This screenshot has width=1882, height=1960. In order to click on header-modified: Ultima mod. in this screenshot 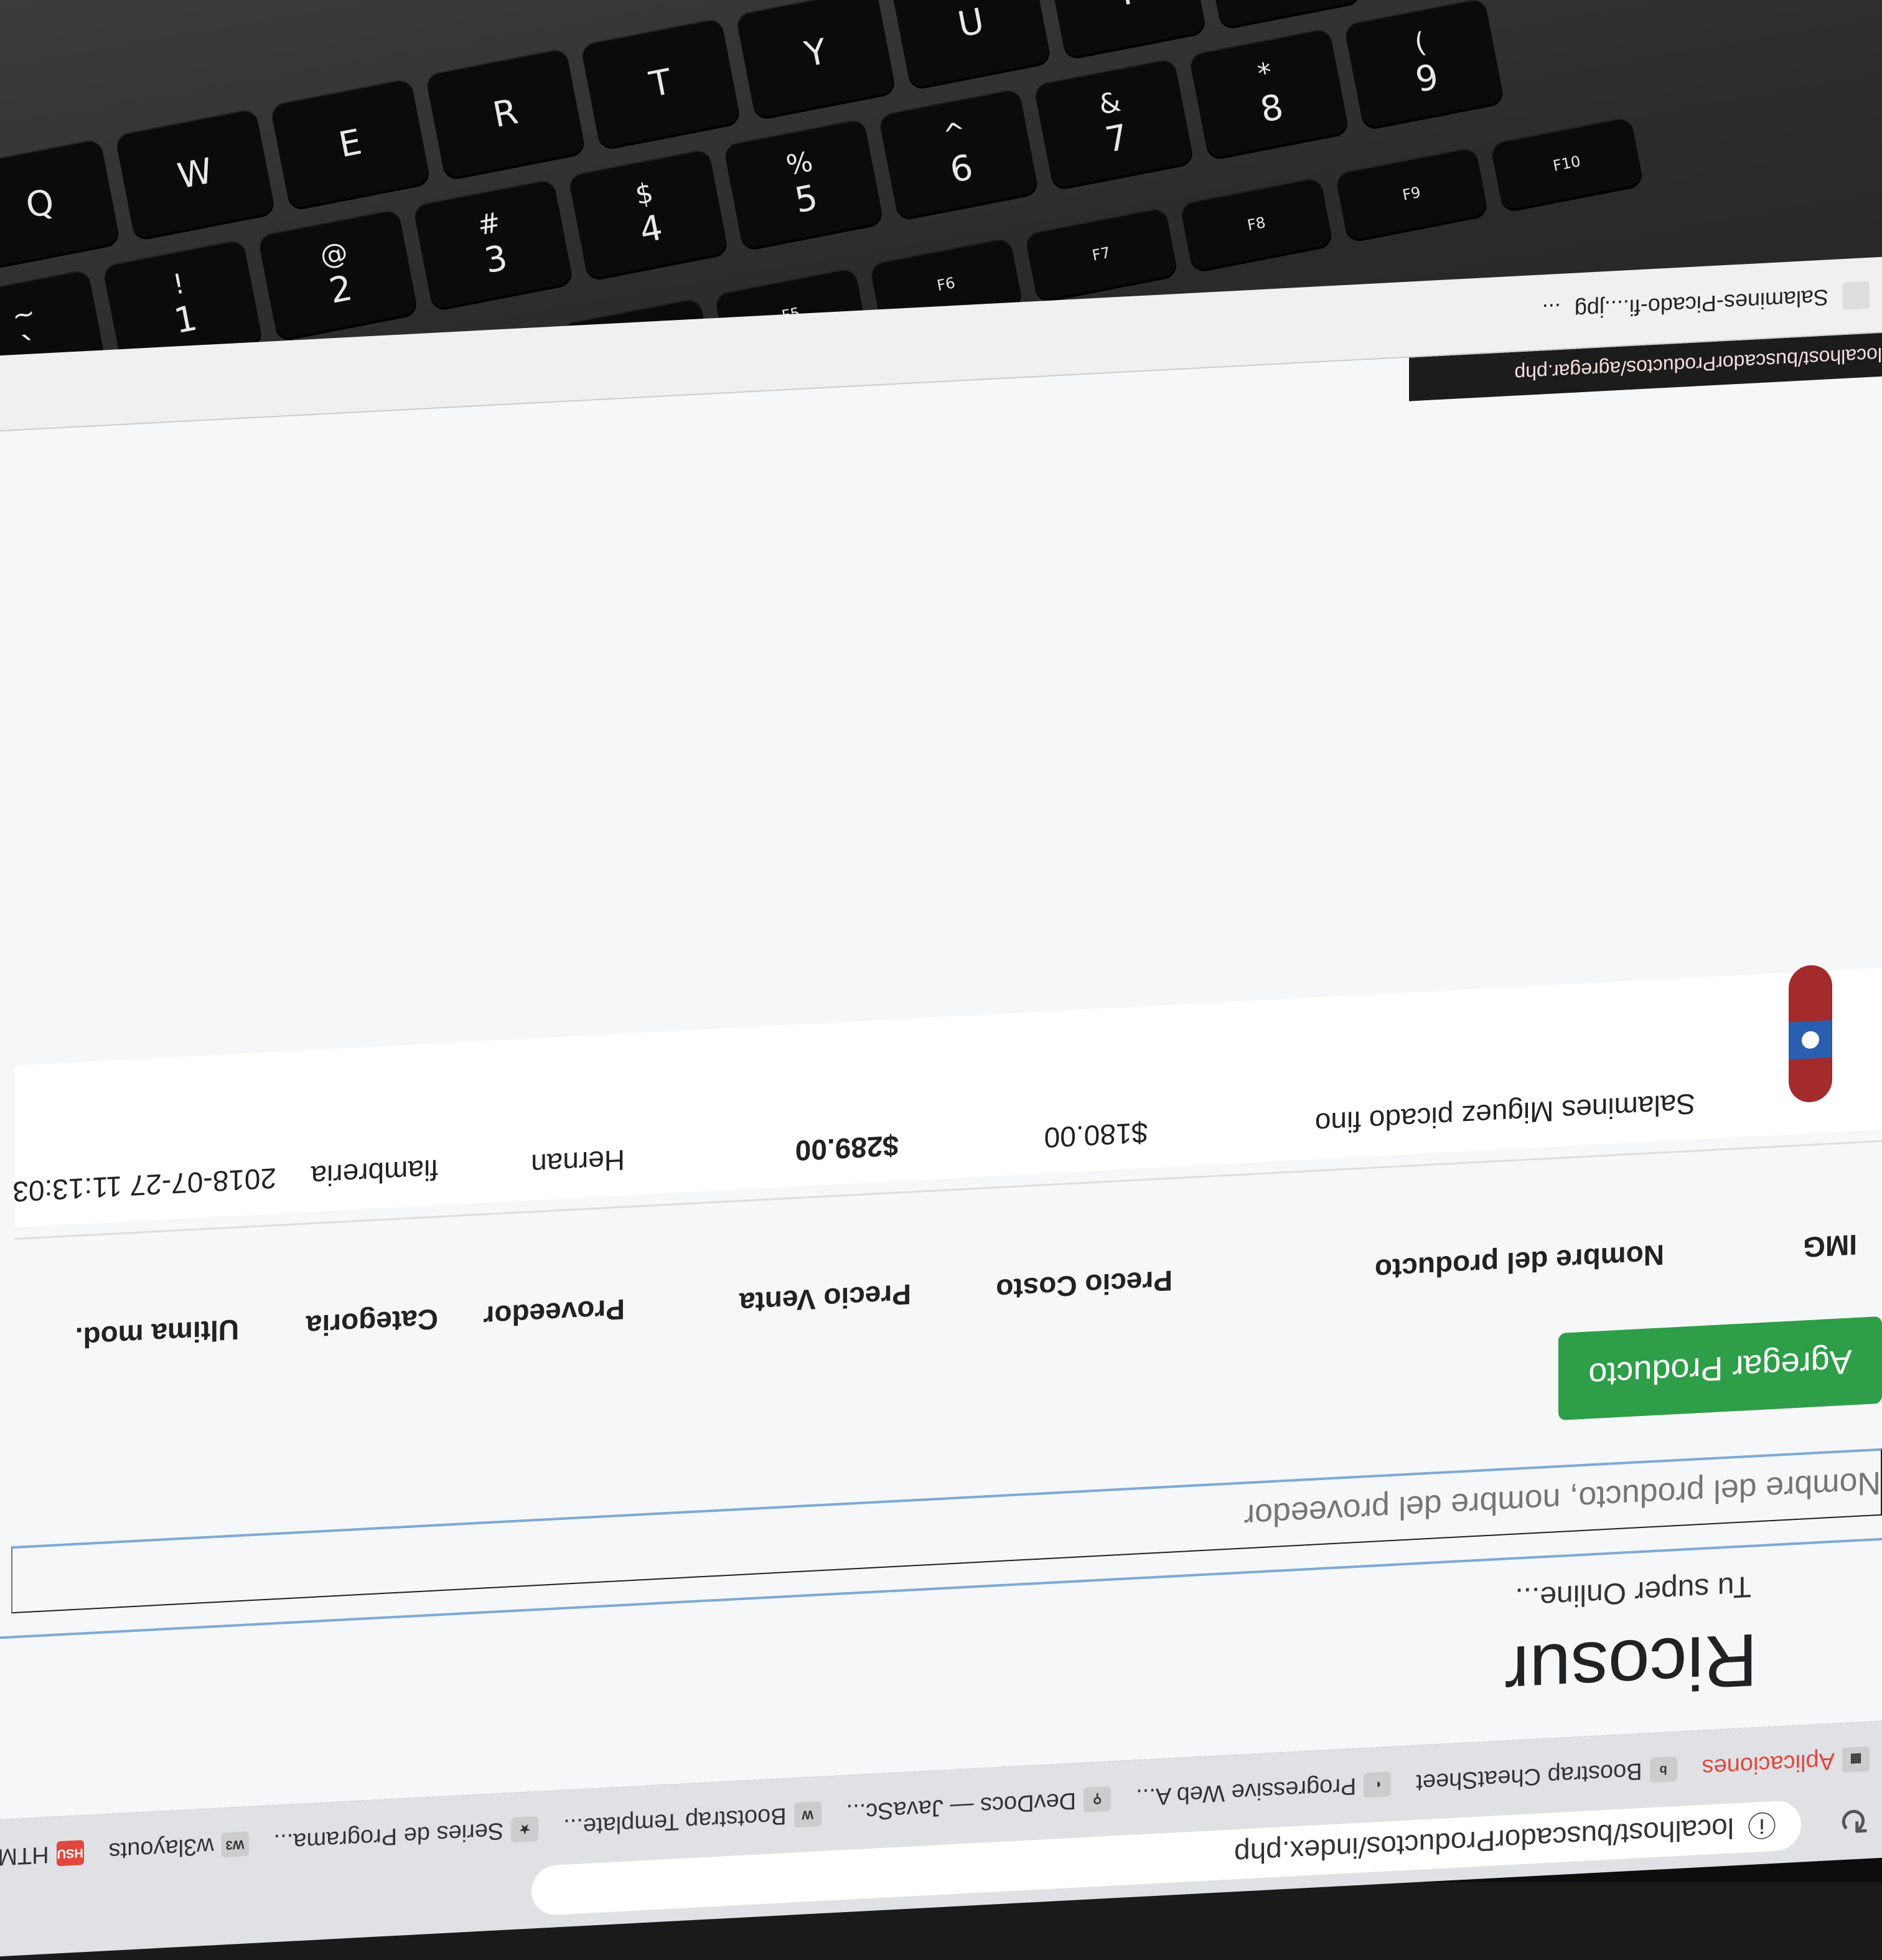, I will do `click(157, 1333)`.